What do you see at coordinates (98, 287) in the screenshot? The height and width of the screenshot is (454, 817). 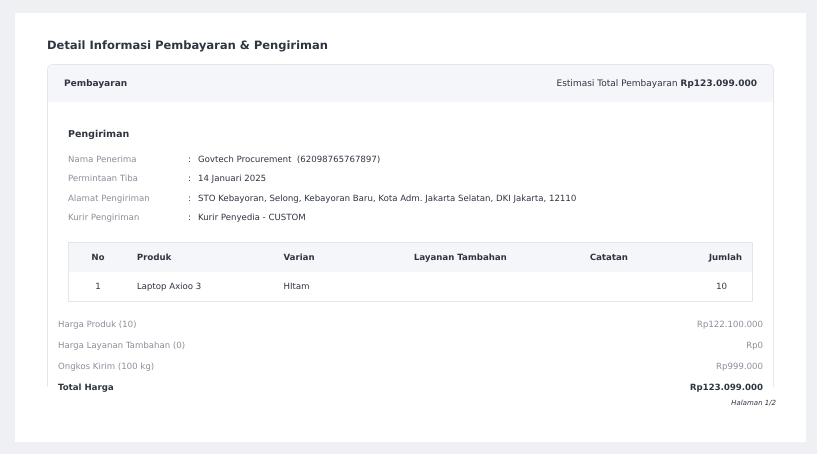 I see `table-cell: 1` at bounding box center [98, 287].